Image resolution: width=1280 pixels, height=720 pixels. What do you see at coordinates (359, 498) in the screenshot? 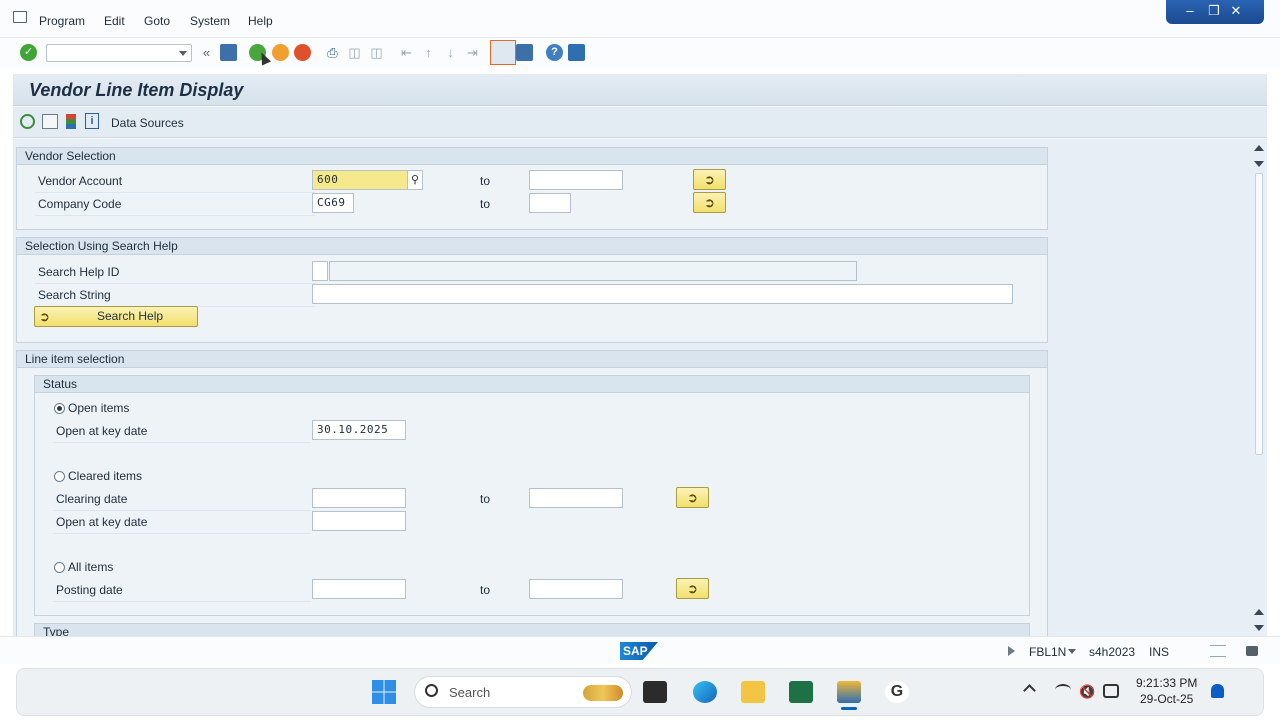
I see `clearing-date-from-field` at bounding box center [359, 498].